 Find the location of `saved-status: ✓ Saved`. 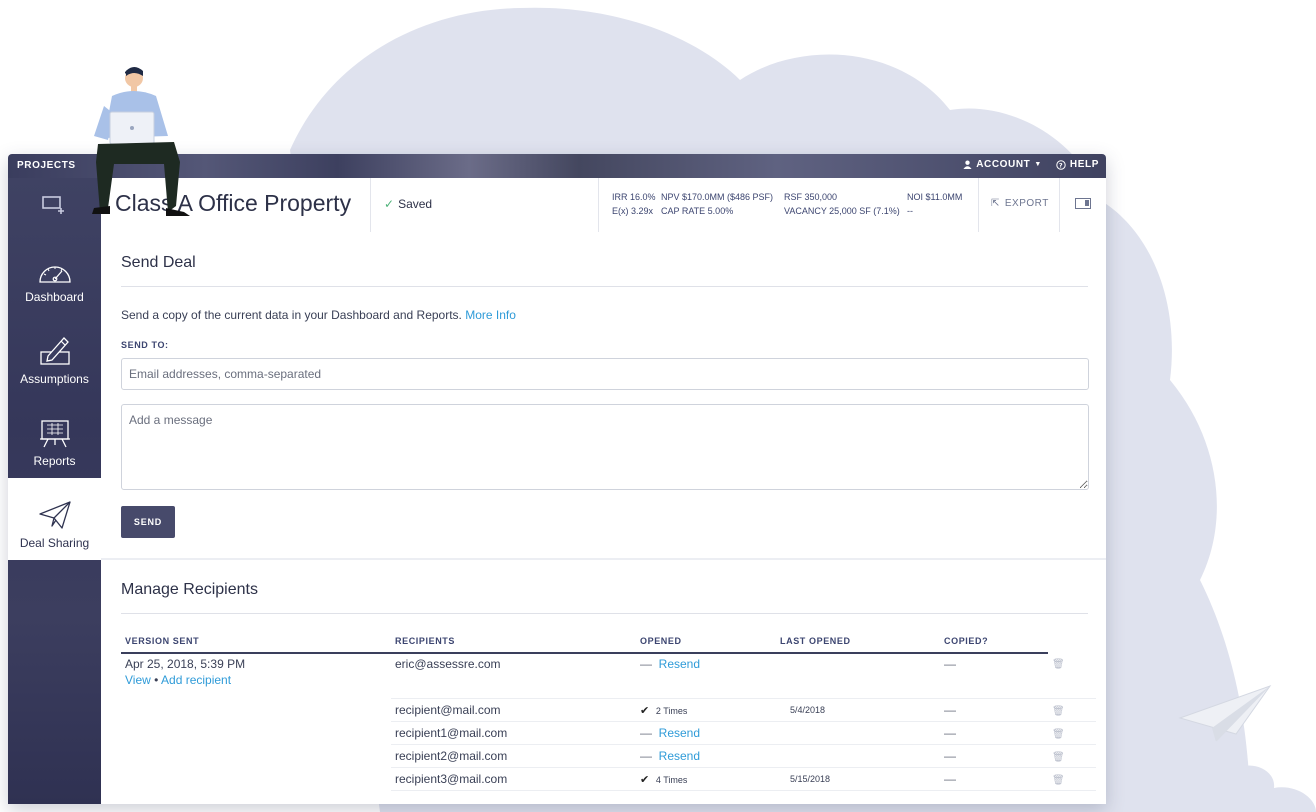

saved-status: ✓ Saved is located at coordinates (408, 204).